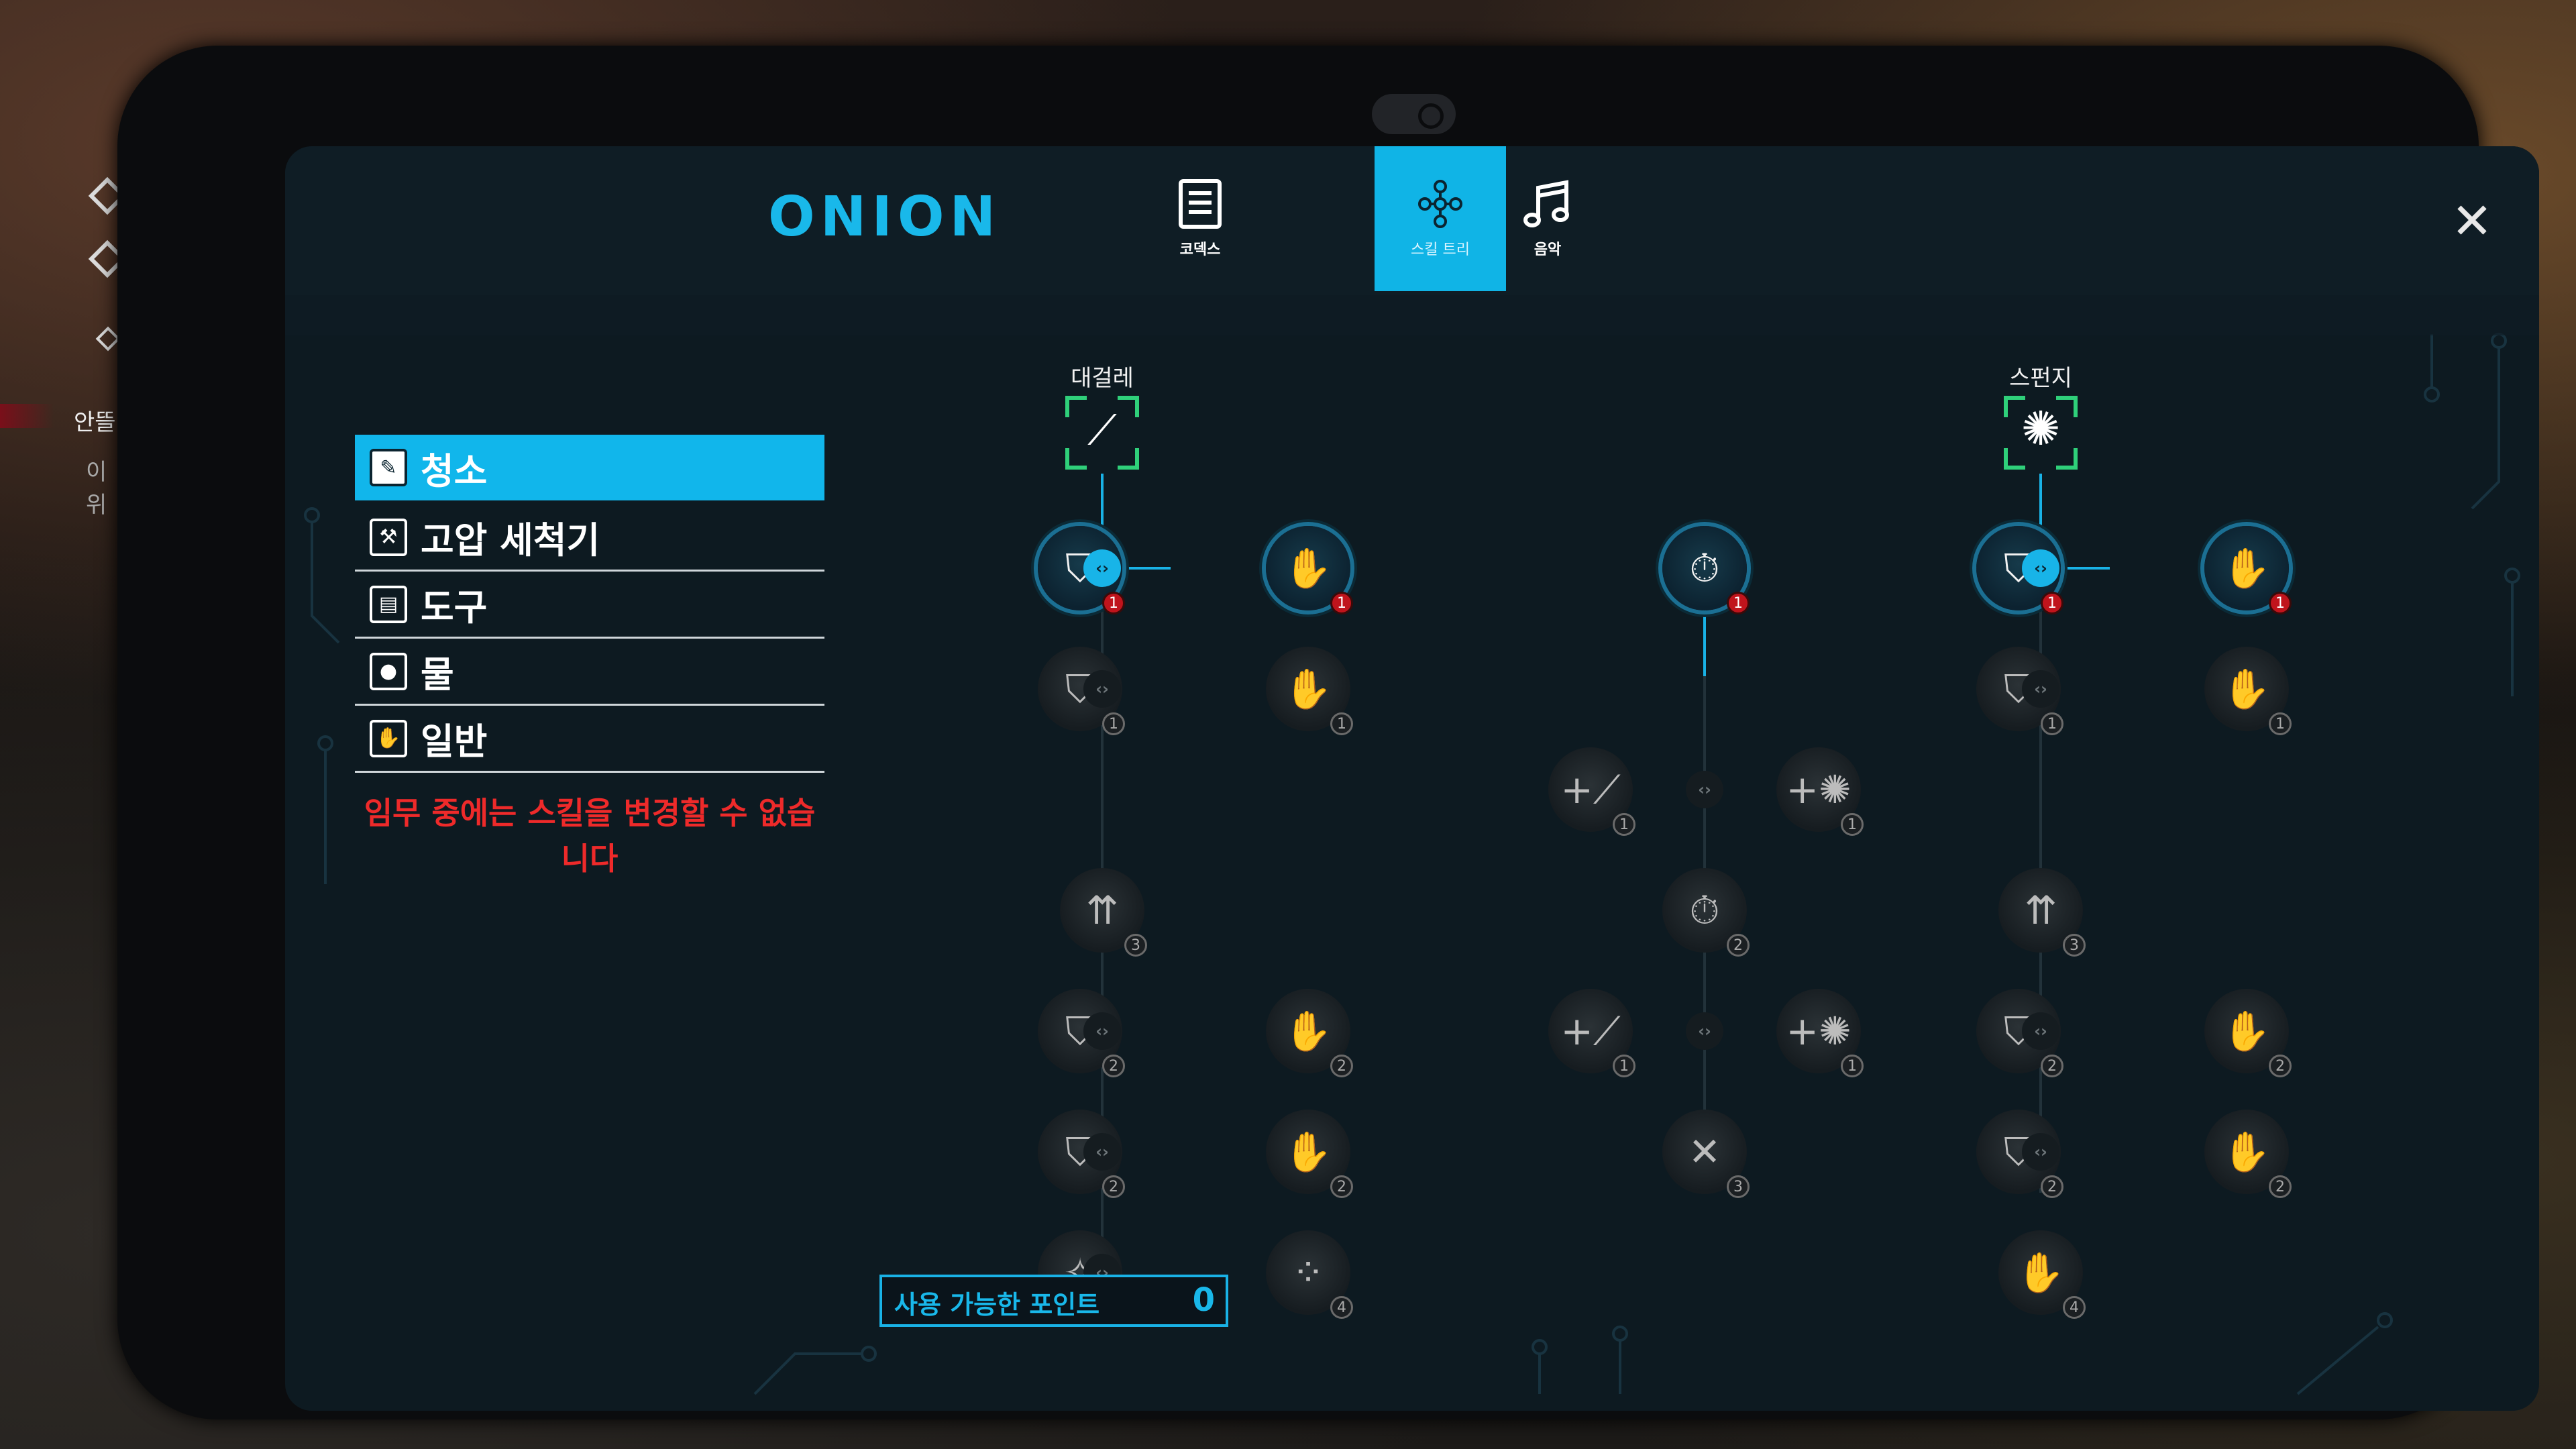 The height and width of the screenshot is (1449, 2576). What do you see at coordinates (1102, 378) in the screenshot?
I see `tree-title-mop: 대걸레` at bounding box center [1102, 378].